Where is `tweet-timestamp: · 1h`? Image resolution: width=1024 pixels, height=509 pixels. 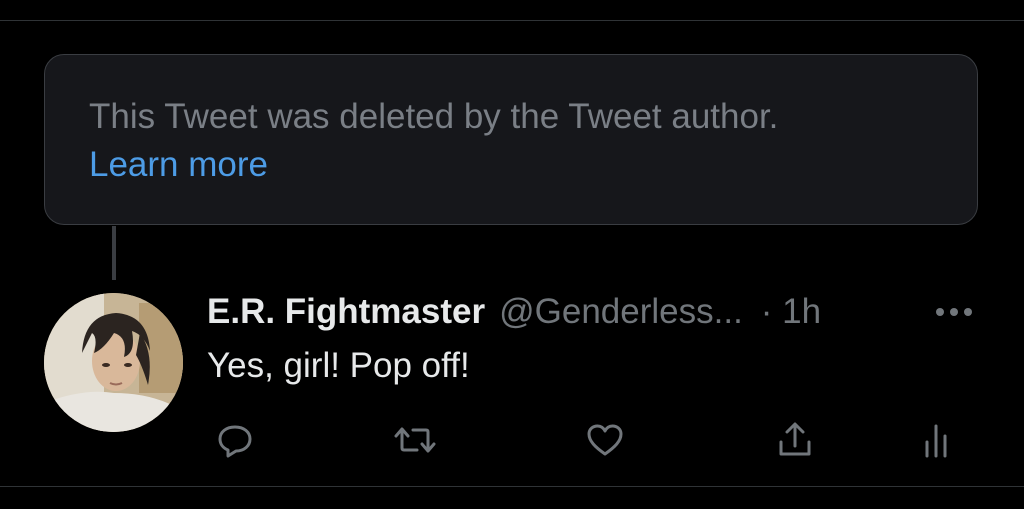 tweet-timestamp: · 1h is located at coordinates (791, 312).